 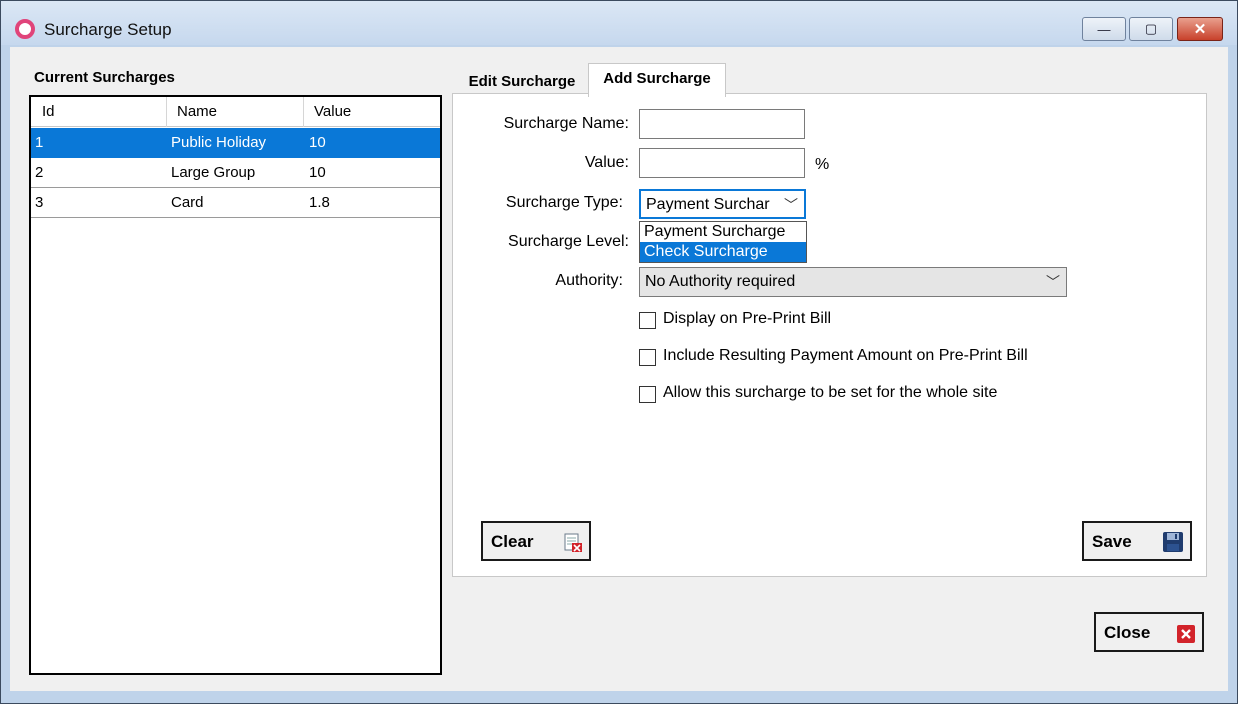 What do you see at coordinates (647, 394) in the screenshot?
I see `whole-site-checkbox` at bounding box center [647, 394].